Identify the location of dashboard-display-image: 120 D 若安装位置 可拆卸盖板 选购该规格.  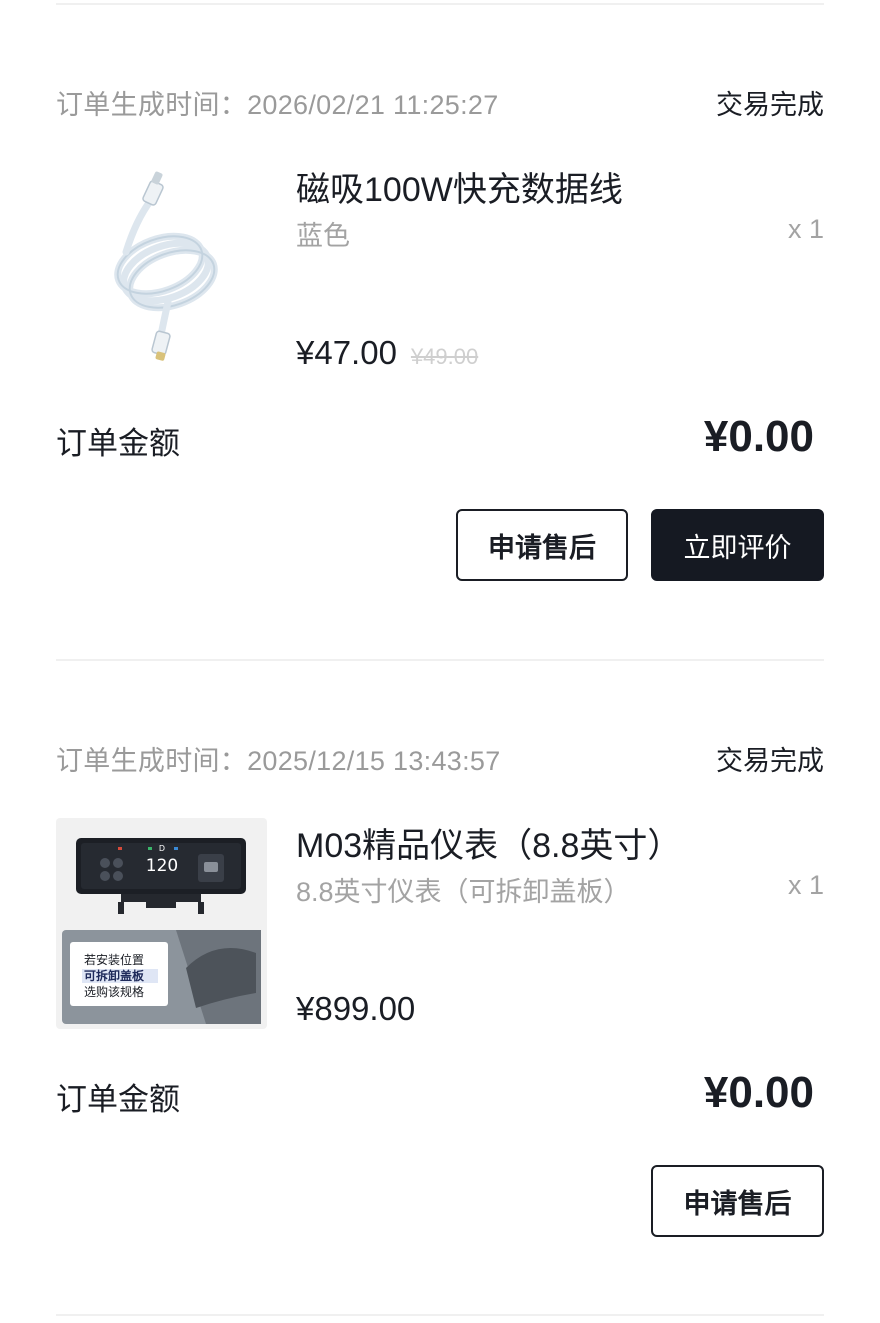
(161, 931).